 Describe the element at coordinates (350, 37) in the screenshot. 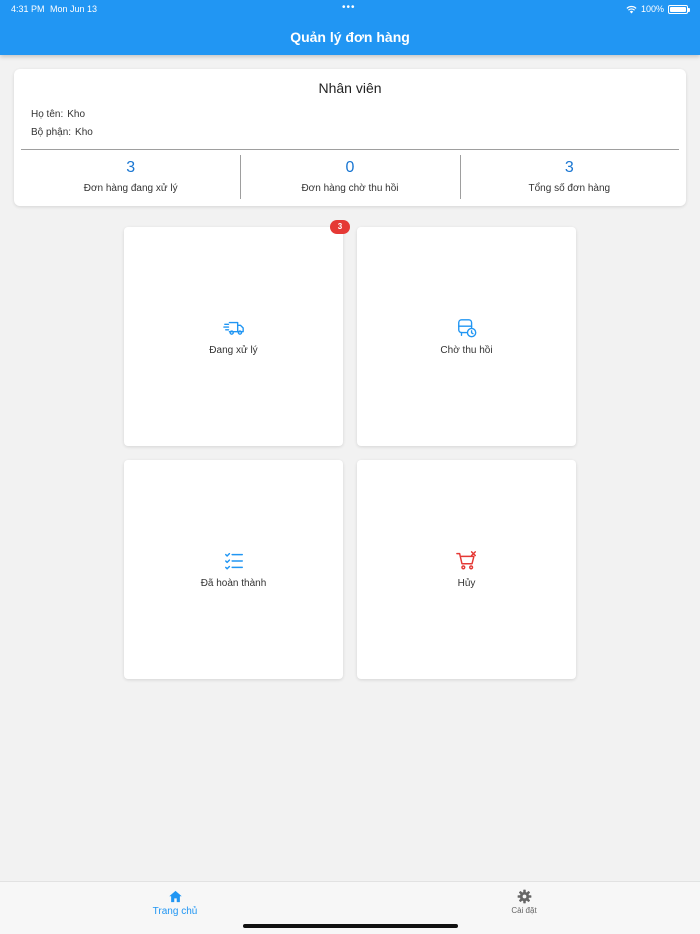

I see `page-title: Quản lý đơn hàng` at that location.